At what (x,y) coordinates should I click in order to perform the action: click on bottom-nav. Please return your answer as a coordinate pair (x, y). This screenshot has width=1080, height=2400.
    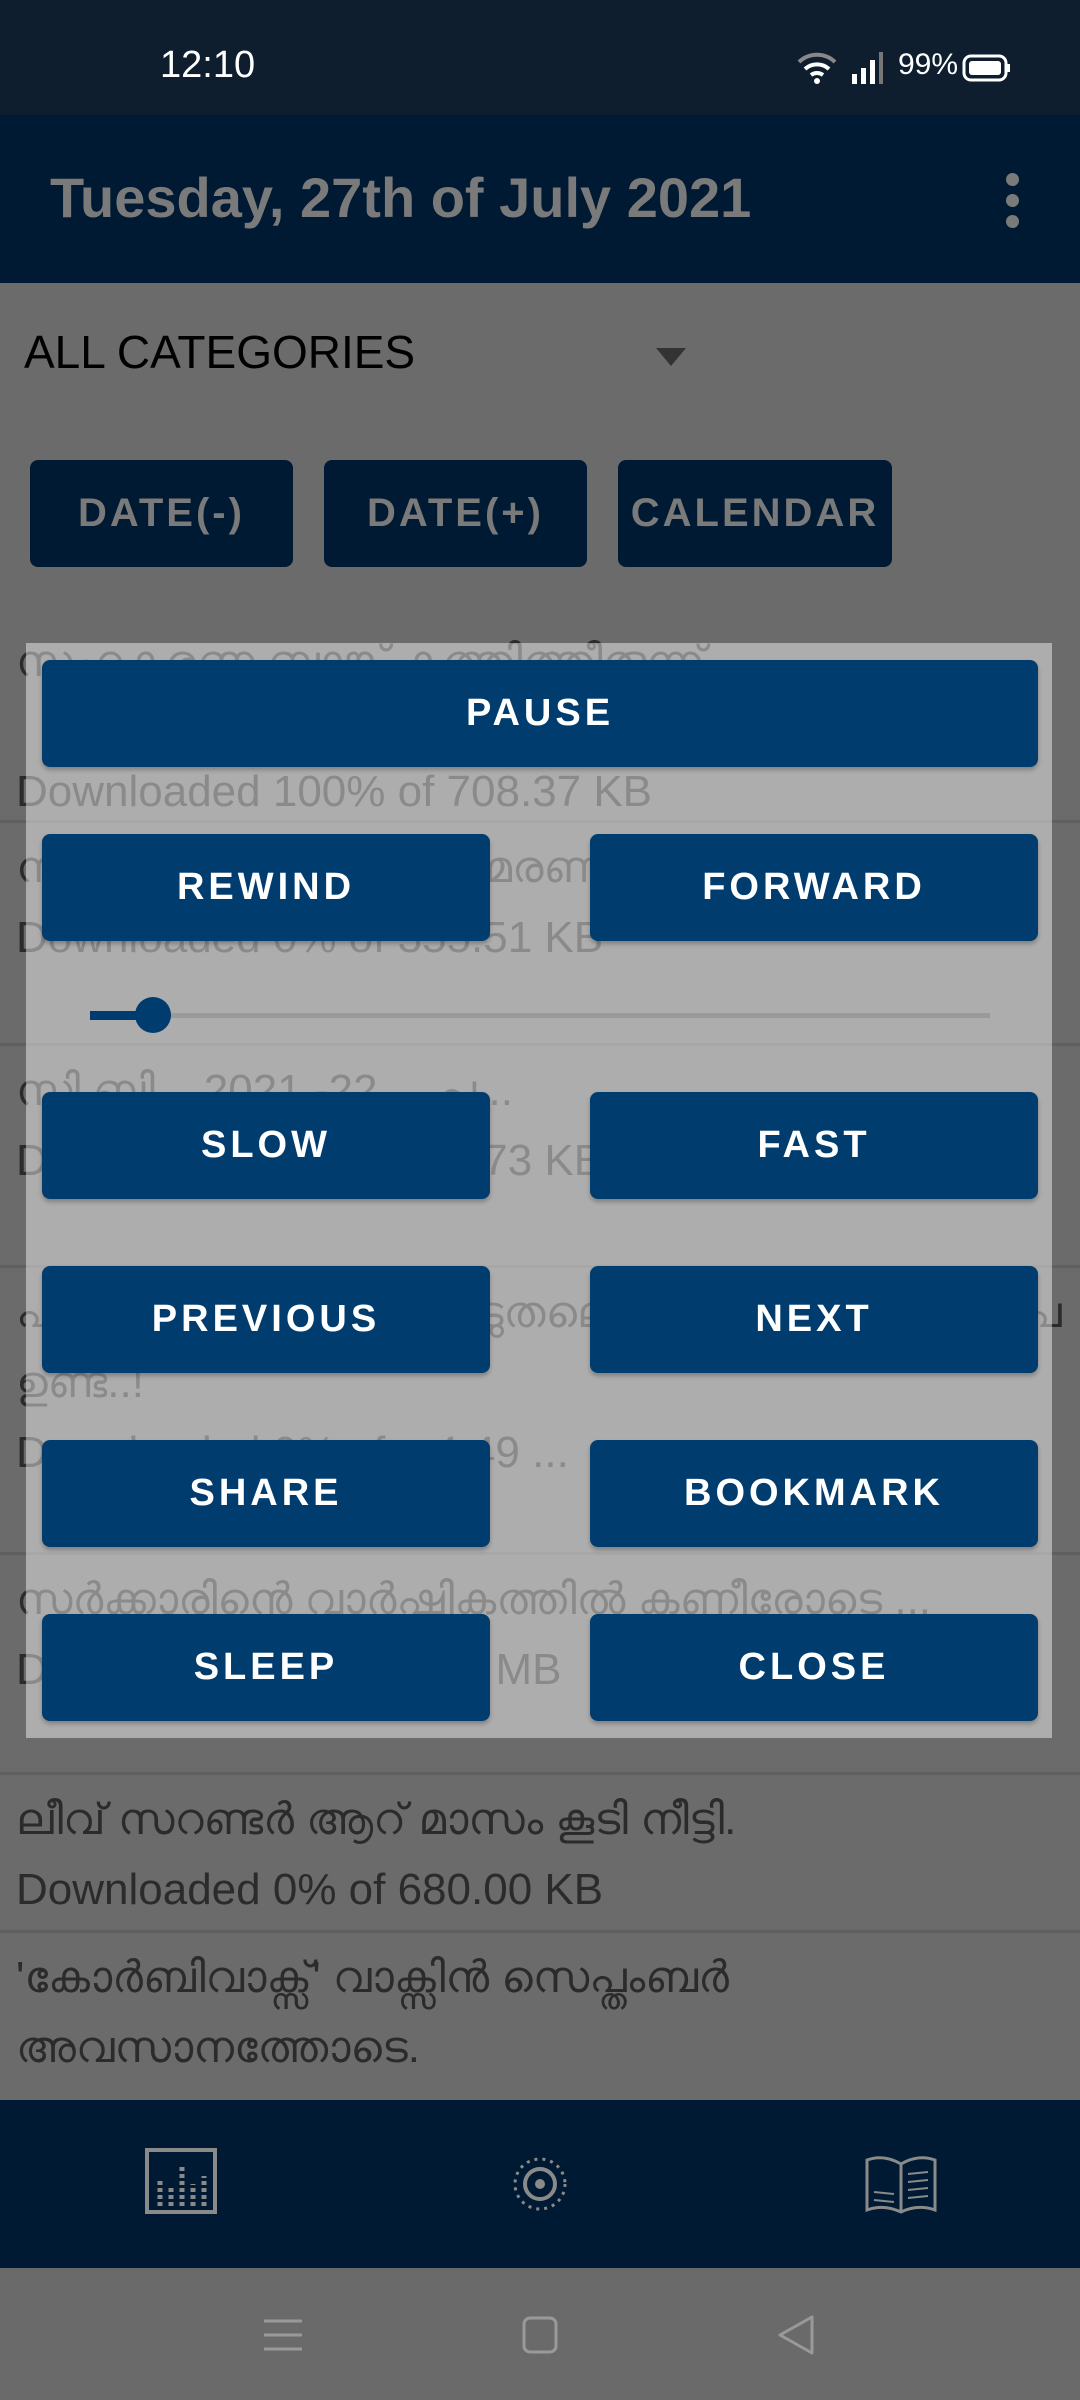
    Looking at the image, I should click on (540, 2184).